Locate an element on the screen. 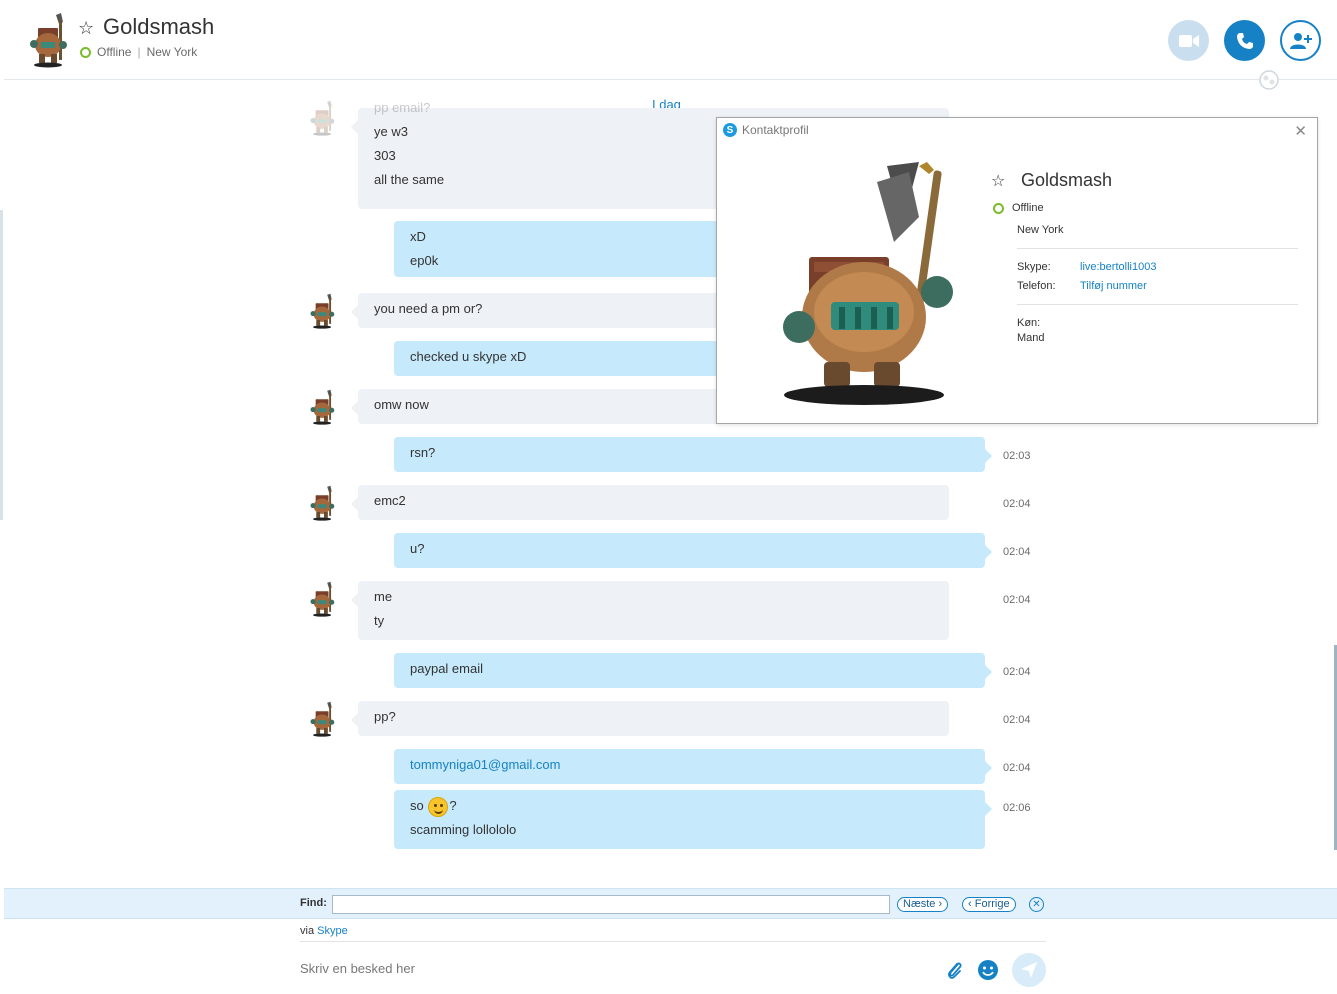 The image size is (1337, 994). outgoing-message: u? is located at coordinates (693, 550).